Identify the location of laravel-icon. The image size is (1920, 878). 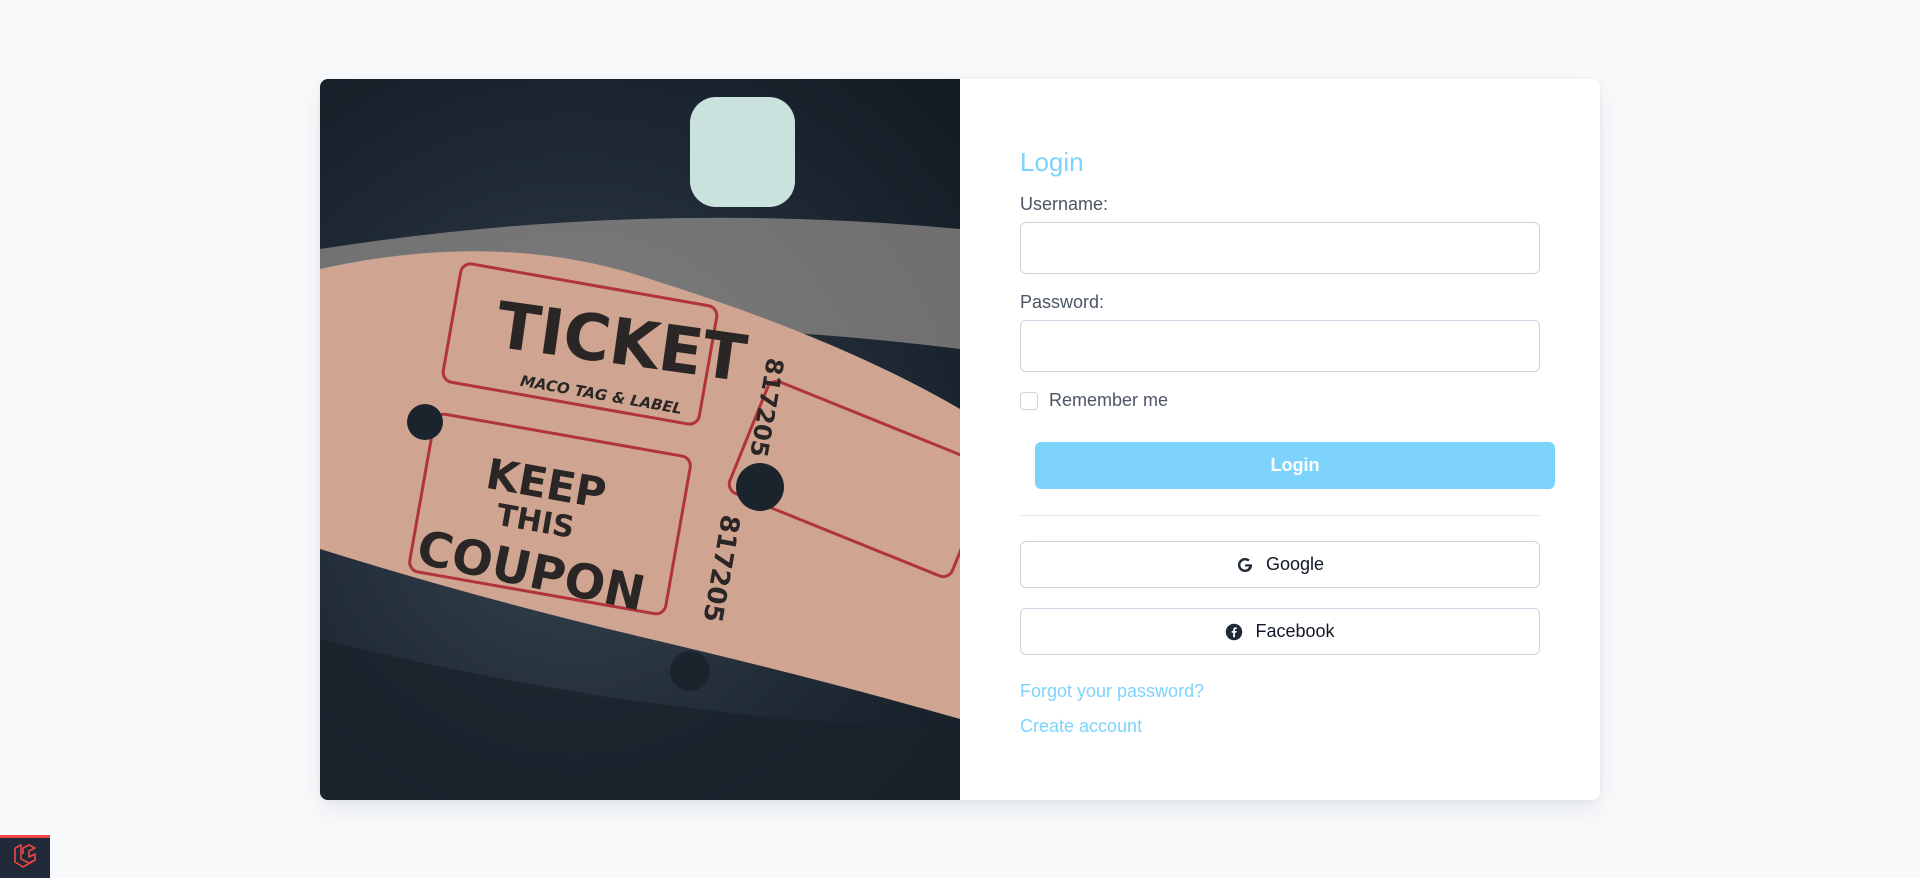
(25, 858).